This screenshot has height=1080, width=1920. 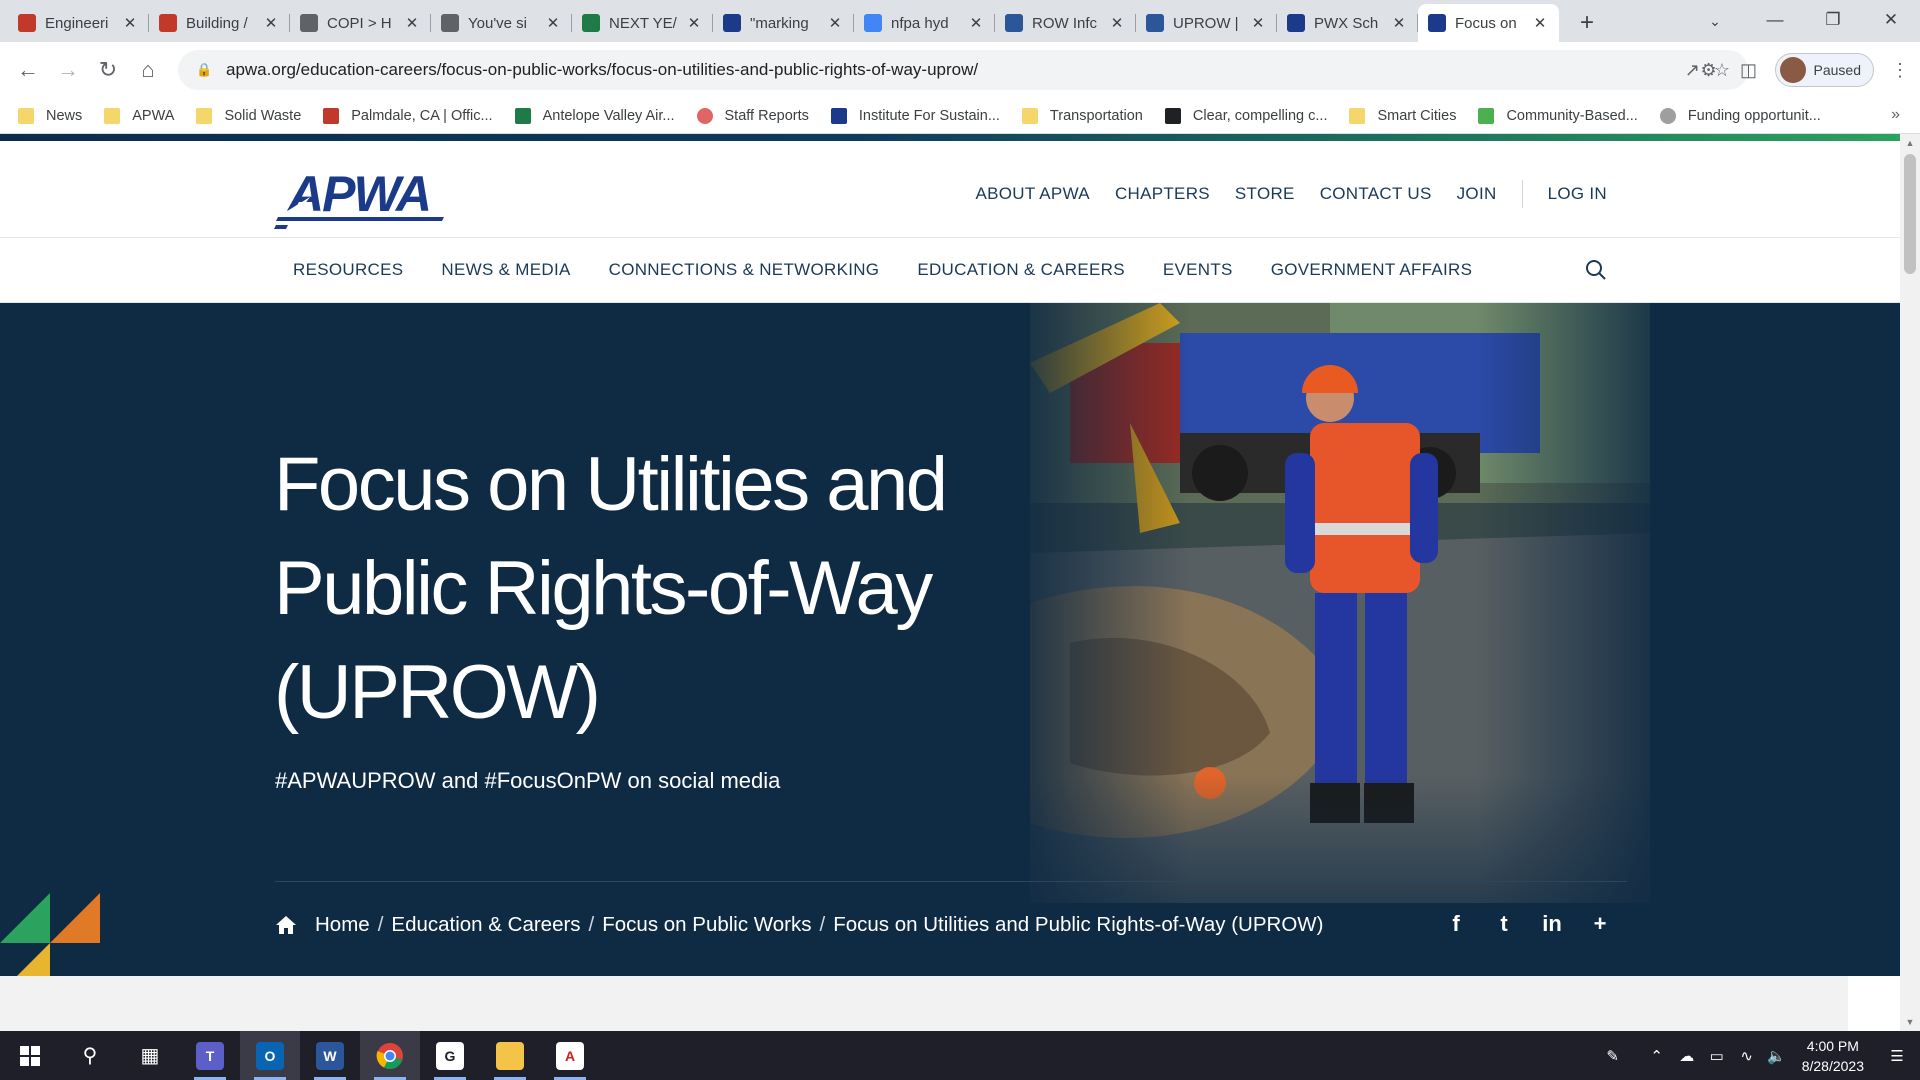 I want to click on nav-connections-networking: CONNECTIONS & NETWORKING, so click(x=744, y=270).